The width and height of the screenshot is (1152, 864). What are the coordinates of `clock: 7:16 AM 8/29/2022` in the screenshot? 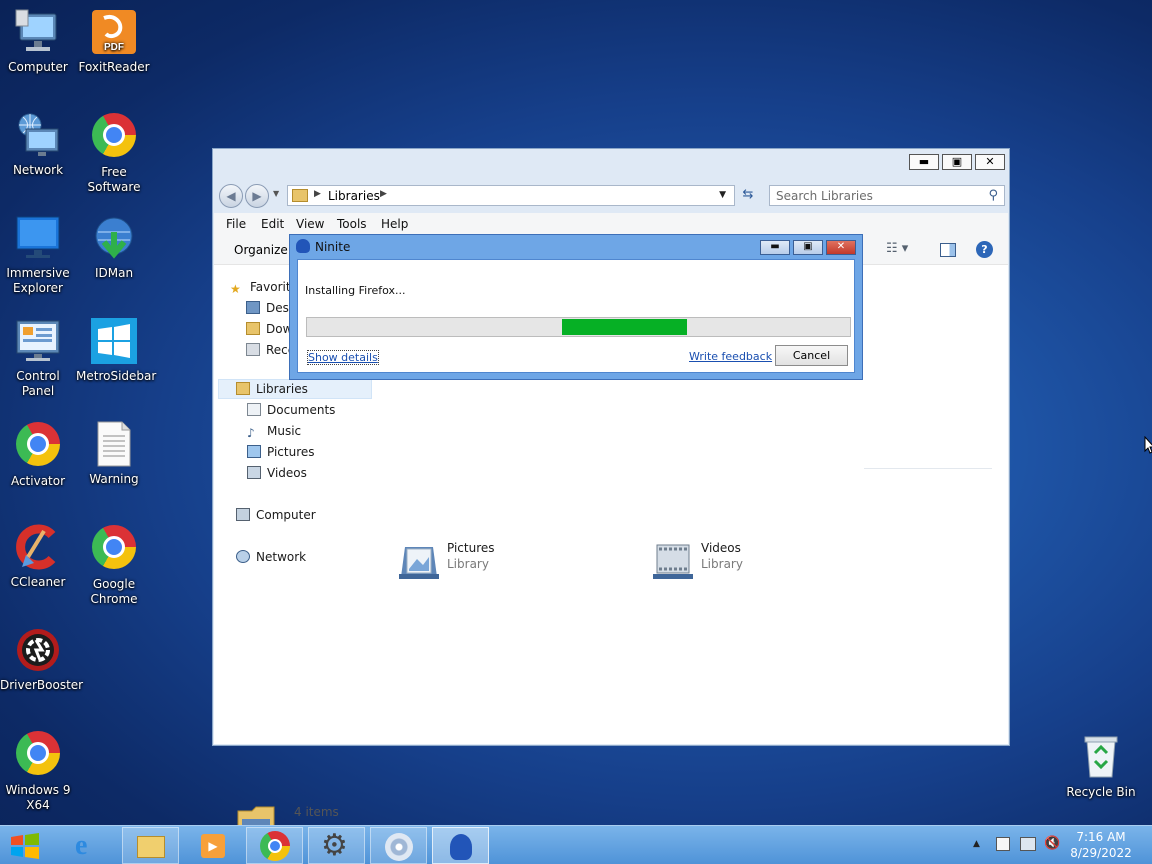 It's located at (1101, 845).